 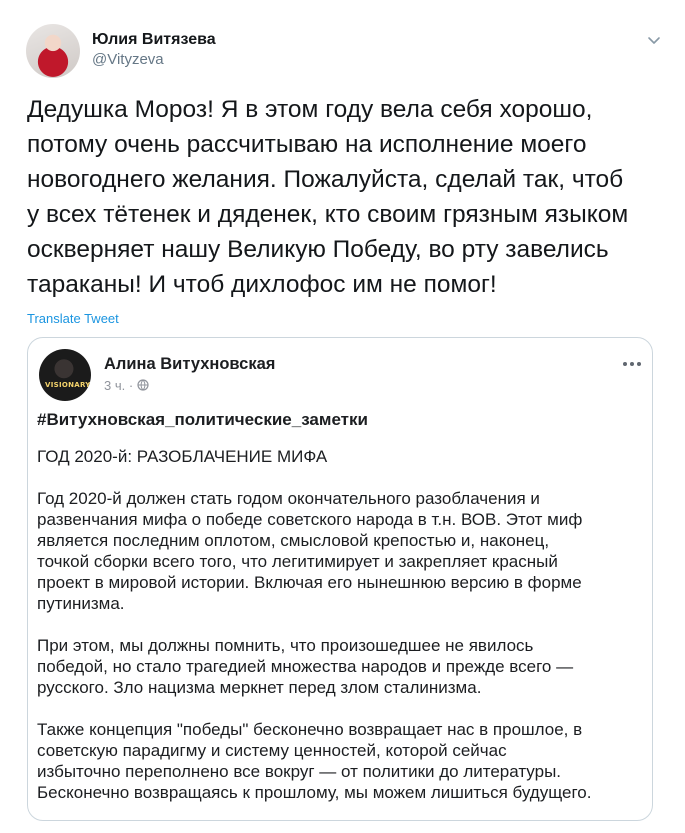 What do you see at coordinates (143, 385) in the screenshot?
I see `globe-icon` at bounding box center [143, 385].